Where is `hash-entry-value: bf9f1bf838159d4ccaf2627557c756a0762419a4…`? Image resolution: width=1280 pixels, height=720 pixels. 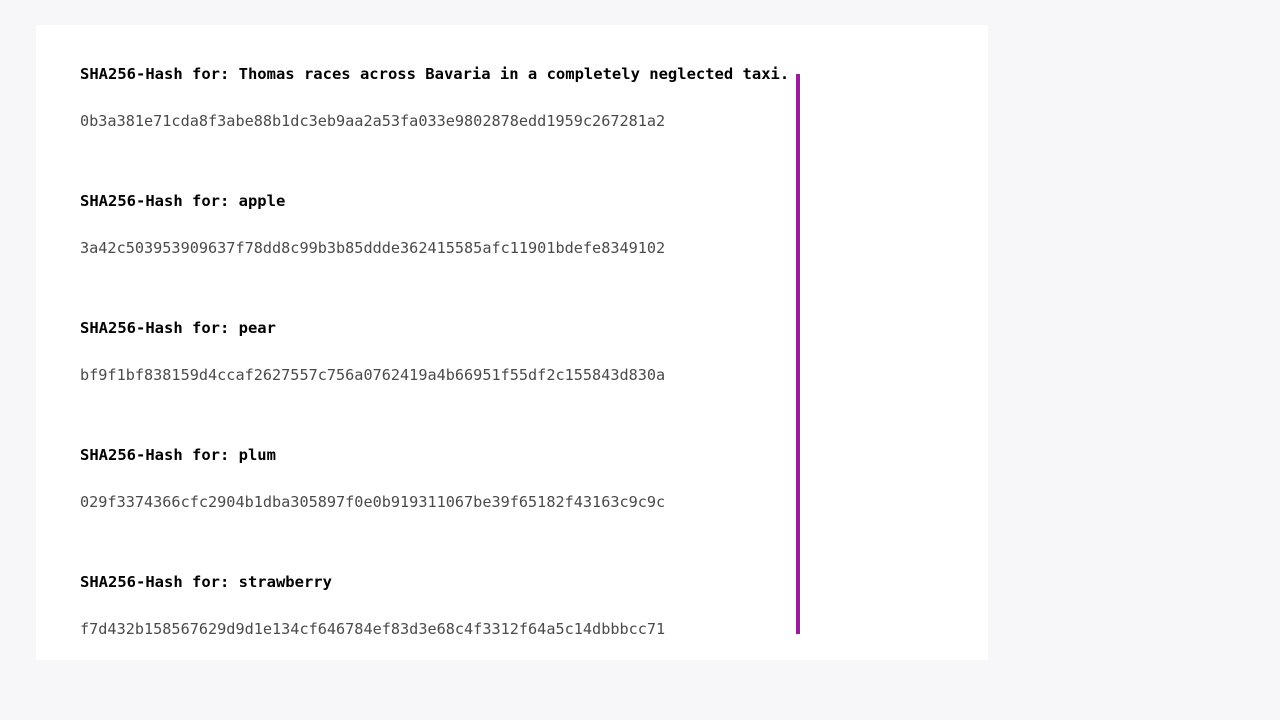
hash-entry-value: bf9f1bf838159d4ccaf2627557c756a0762419a4… is located at coordinates (372, 375).